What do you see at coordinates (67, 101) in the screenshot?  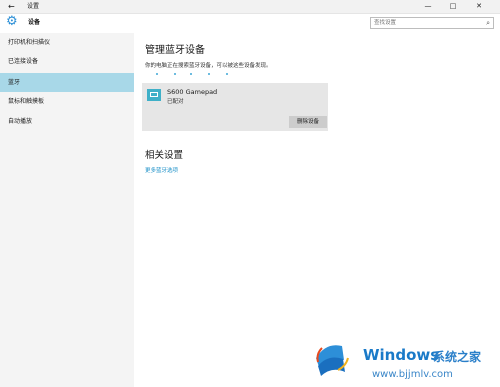 I see `sidebar-item-mouse-touchpad: 鼠标和触摸板` at bounding box center [67, 101].